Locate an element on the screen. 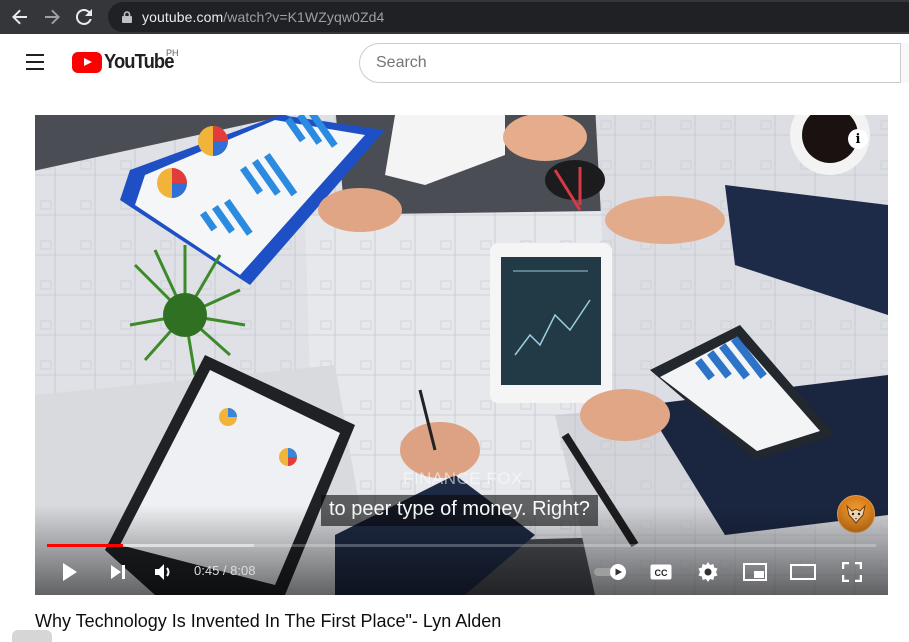 The width and height of the screenshot is (909, 642). search-button-edge is located at coordinates (904, 63).